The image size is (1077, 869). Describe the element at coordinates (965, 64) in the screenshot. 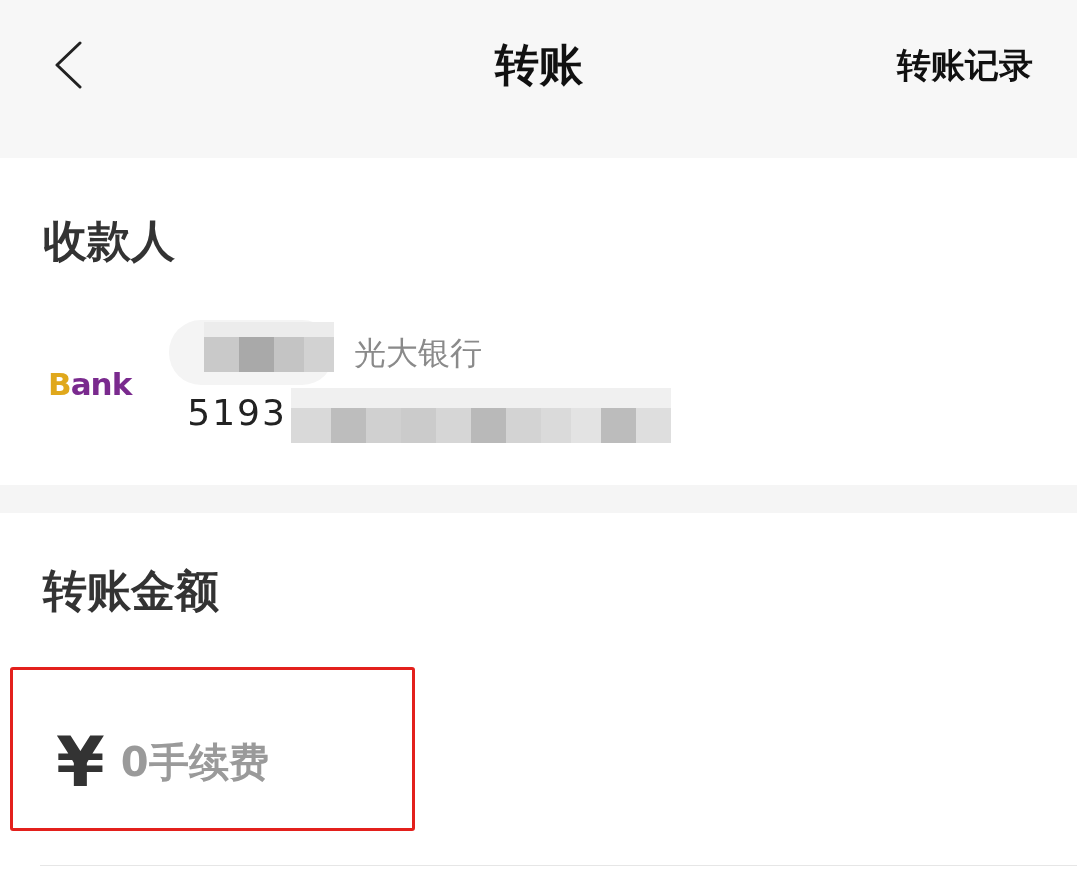

I see `transfer-history-link: 转账记录` at that location.